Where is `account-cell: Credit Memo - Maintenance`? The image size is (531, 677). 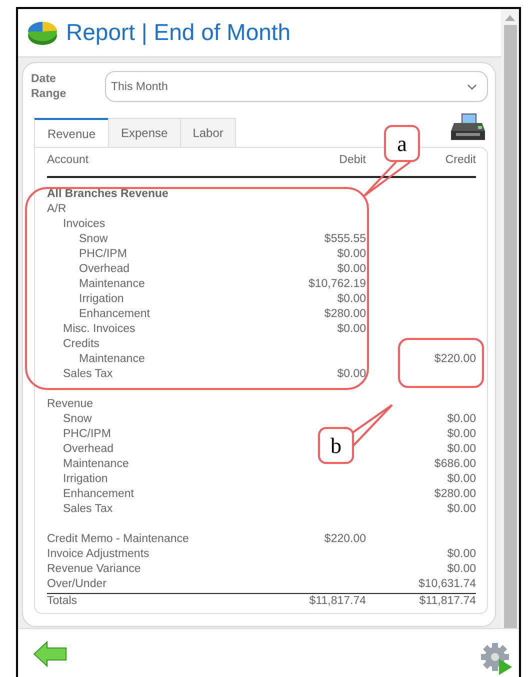
account-cell: Credit Memo - Maintenance is located at coordinates (118, 539).